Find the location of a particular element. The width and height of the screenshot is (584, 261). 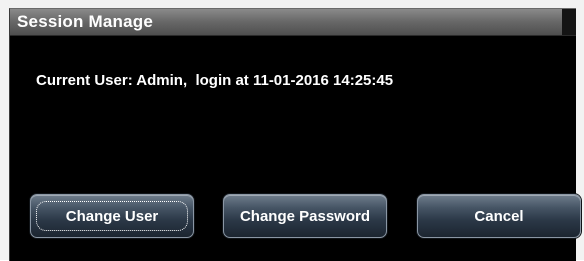

dialog-title-bar: Session Manage is located at coordinates (293, 22).